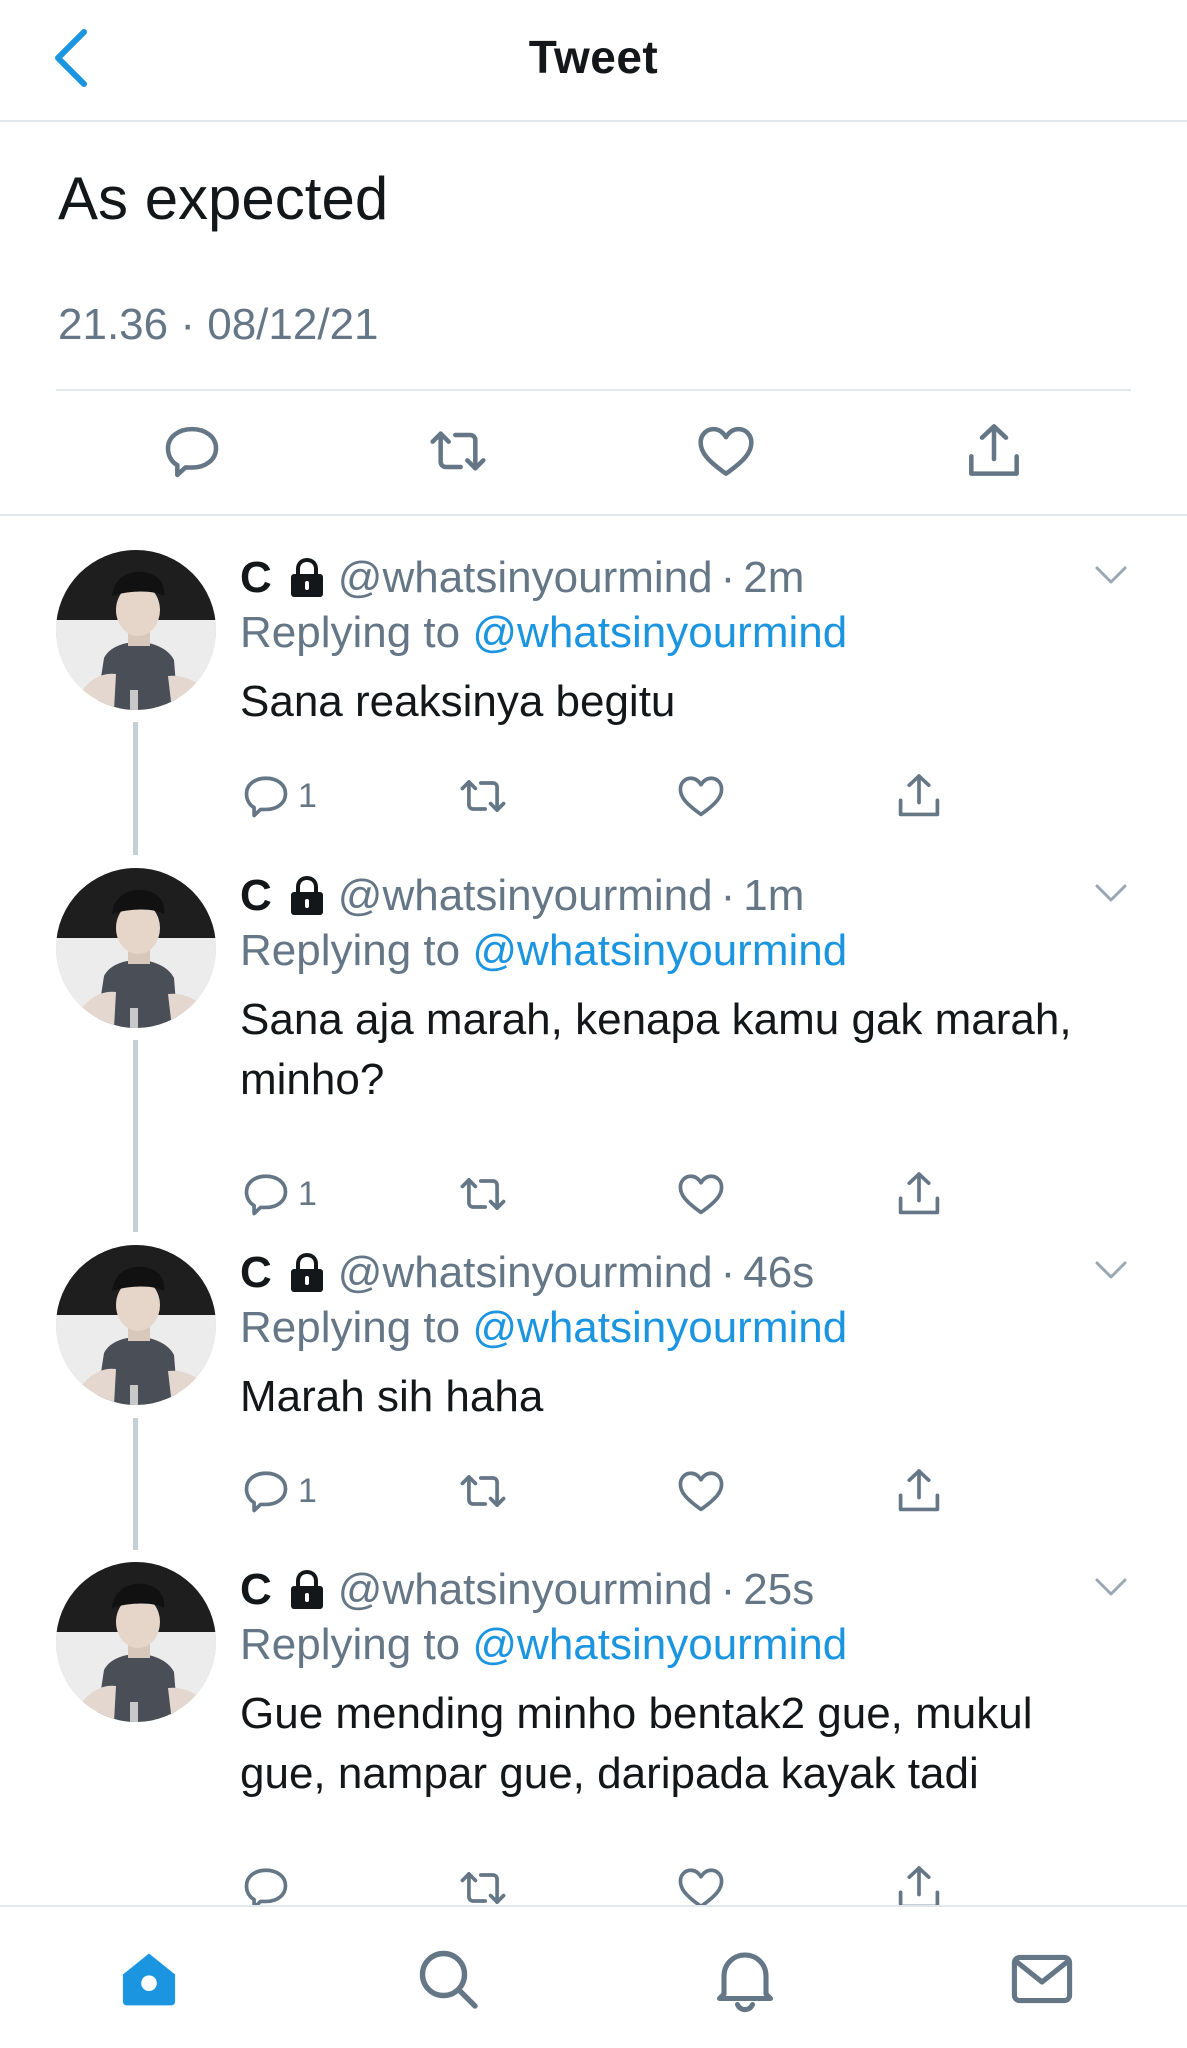 The height and width of the screenshot is (2048, 1187). Describe the element at coordinates (1042, 1979) in the screenshot. I see `messages-envelope-icon` at that location.